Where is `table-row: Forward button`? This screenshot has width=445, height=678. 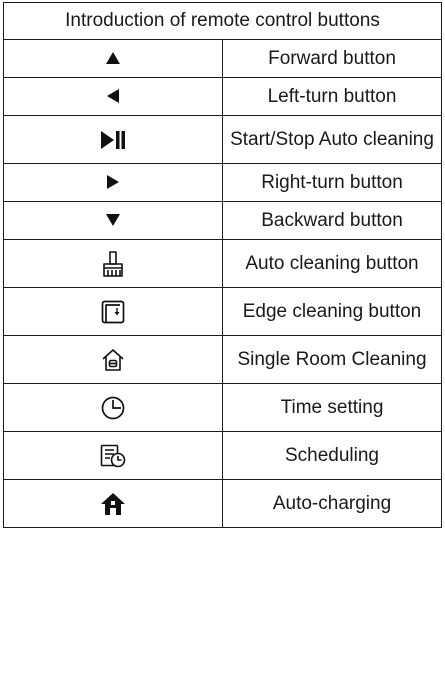
table-row: Forward button is located at coordinates (222, 58).